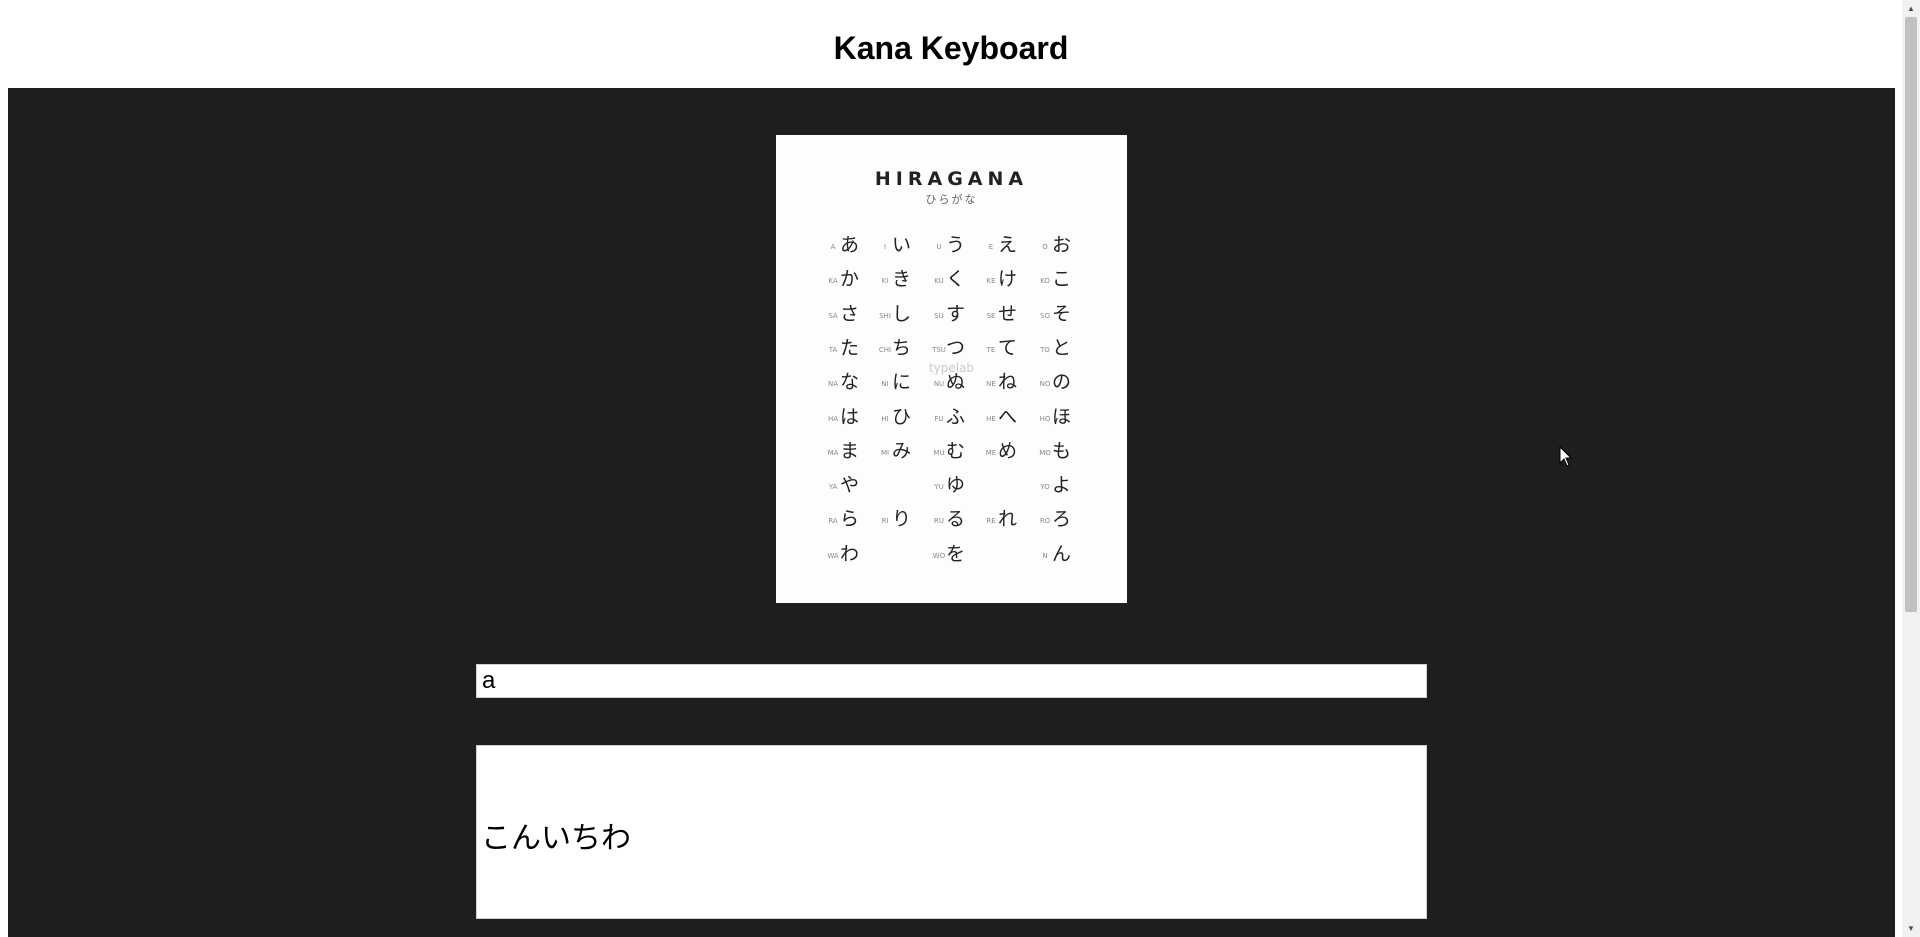  I want to click on kana-character: も, so click(1062, 450).